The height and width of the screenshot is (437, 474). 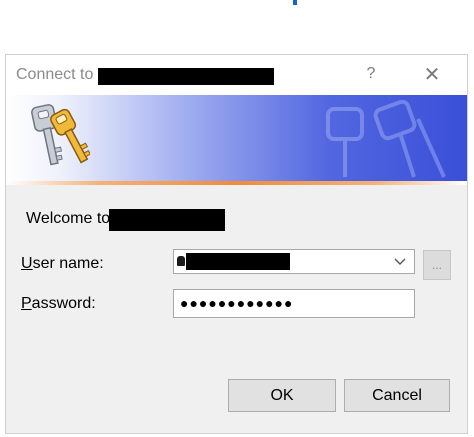 What do you see at coordinates (68, 218) in the screenshot?
I see `welcome-text: Welcome to` at bounding box center [68, 218].